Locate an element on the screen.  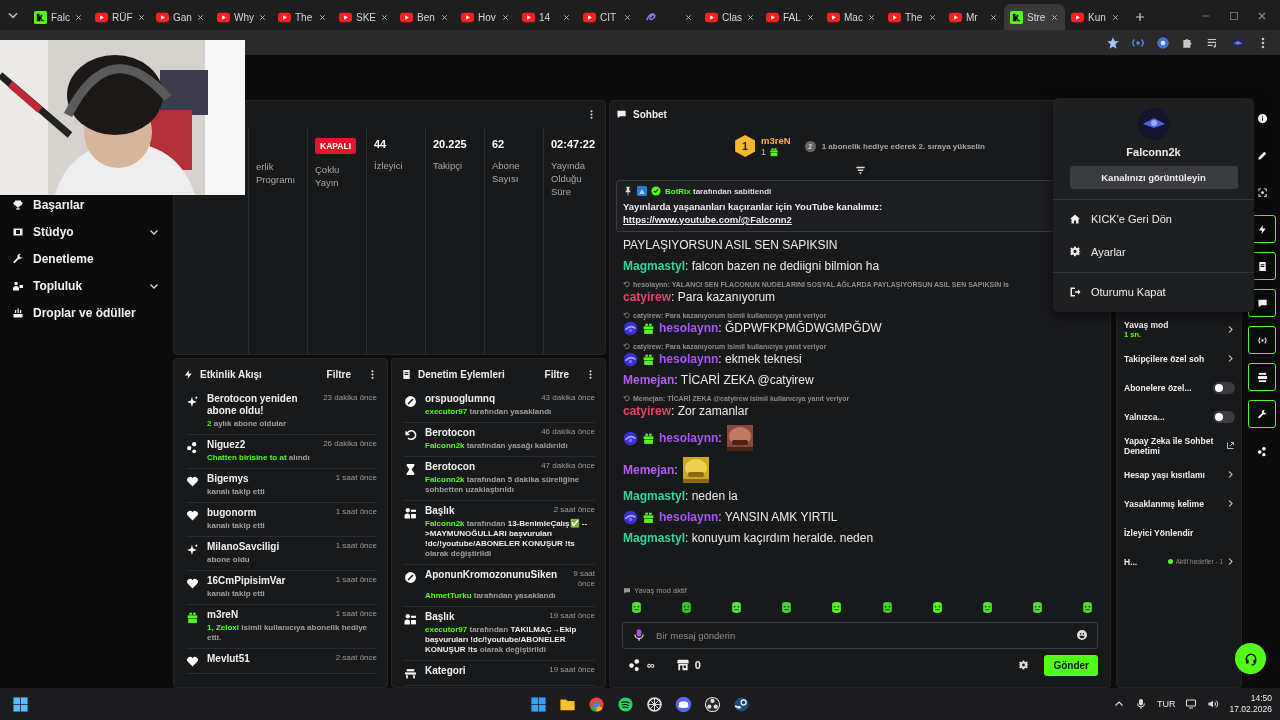
emoji-icon is located at coordinates (1082, 635).